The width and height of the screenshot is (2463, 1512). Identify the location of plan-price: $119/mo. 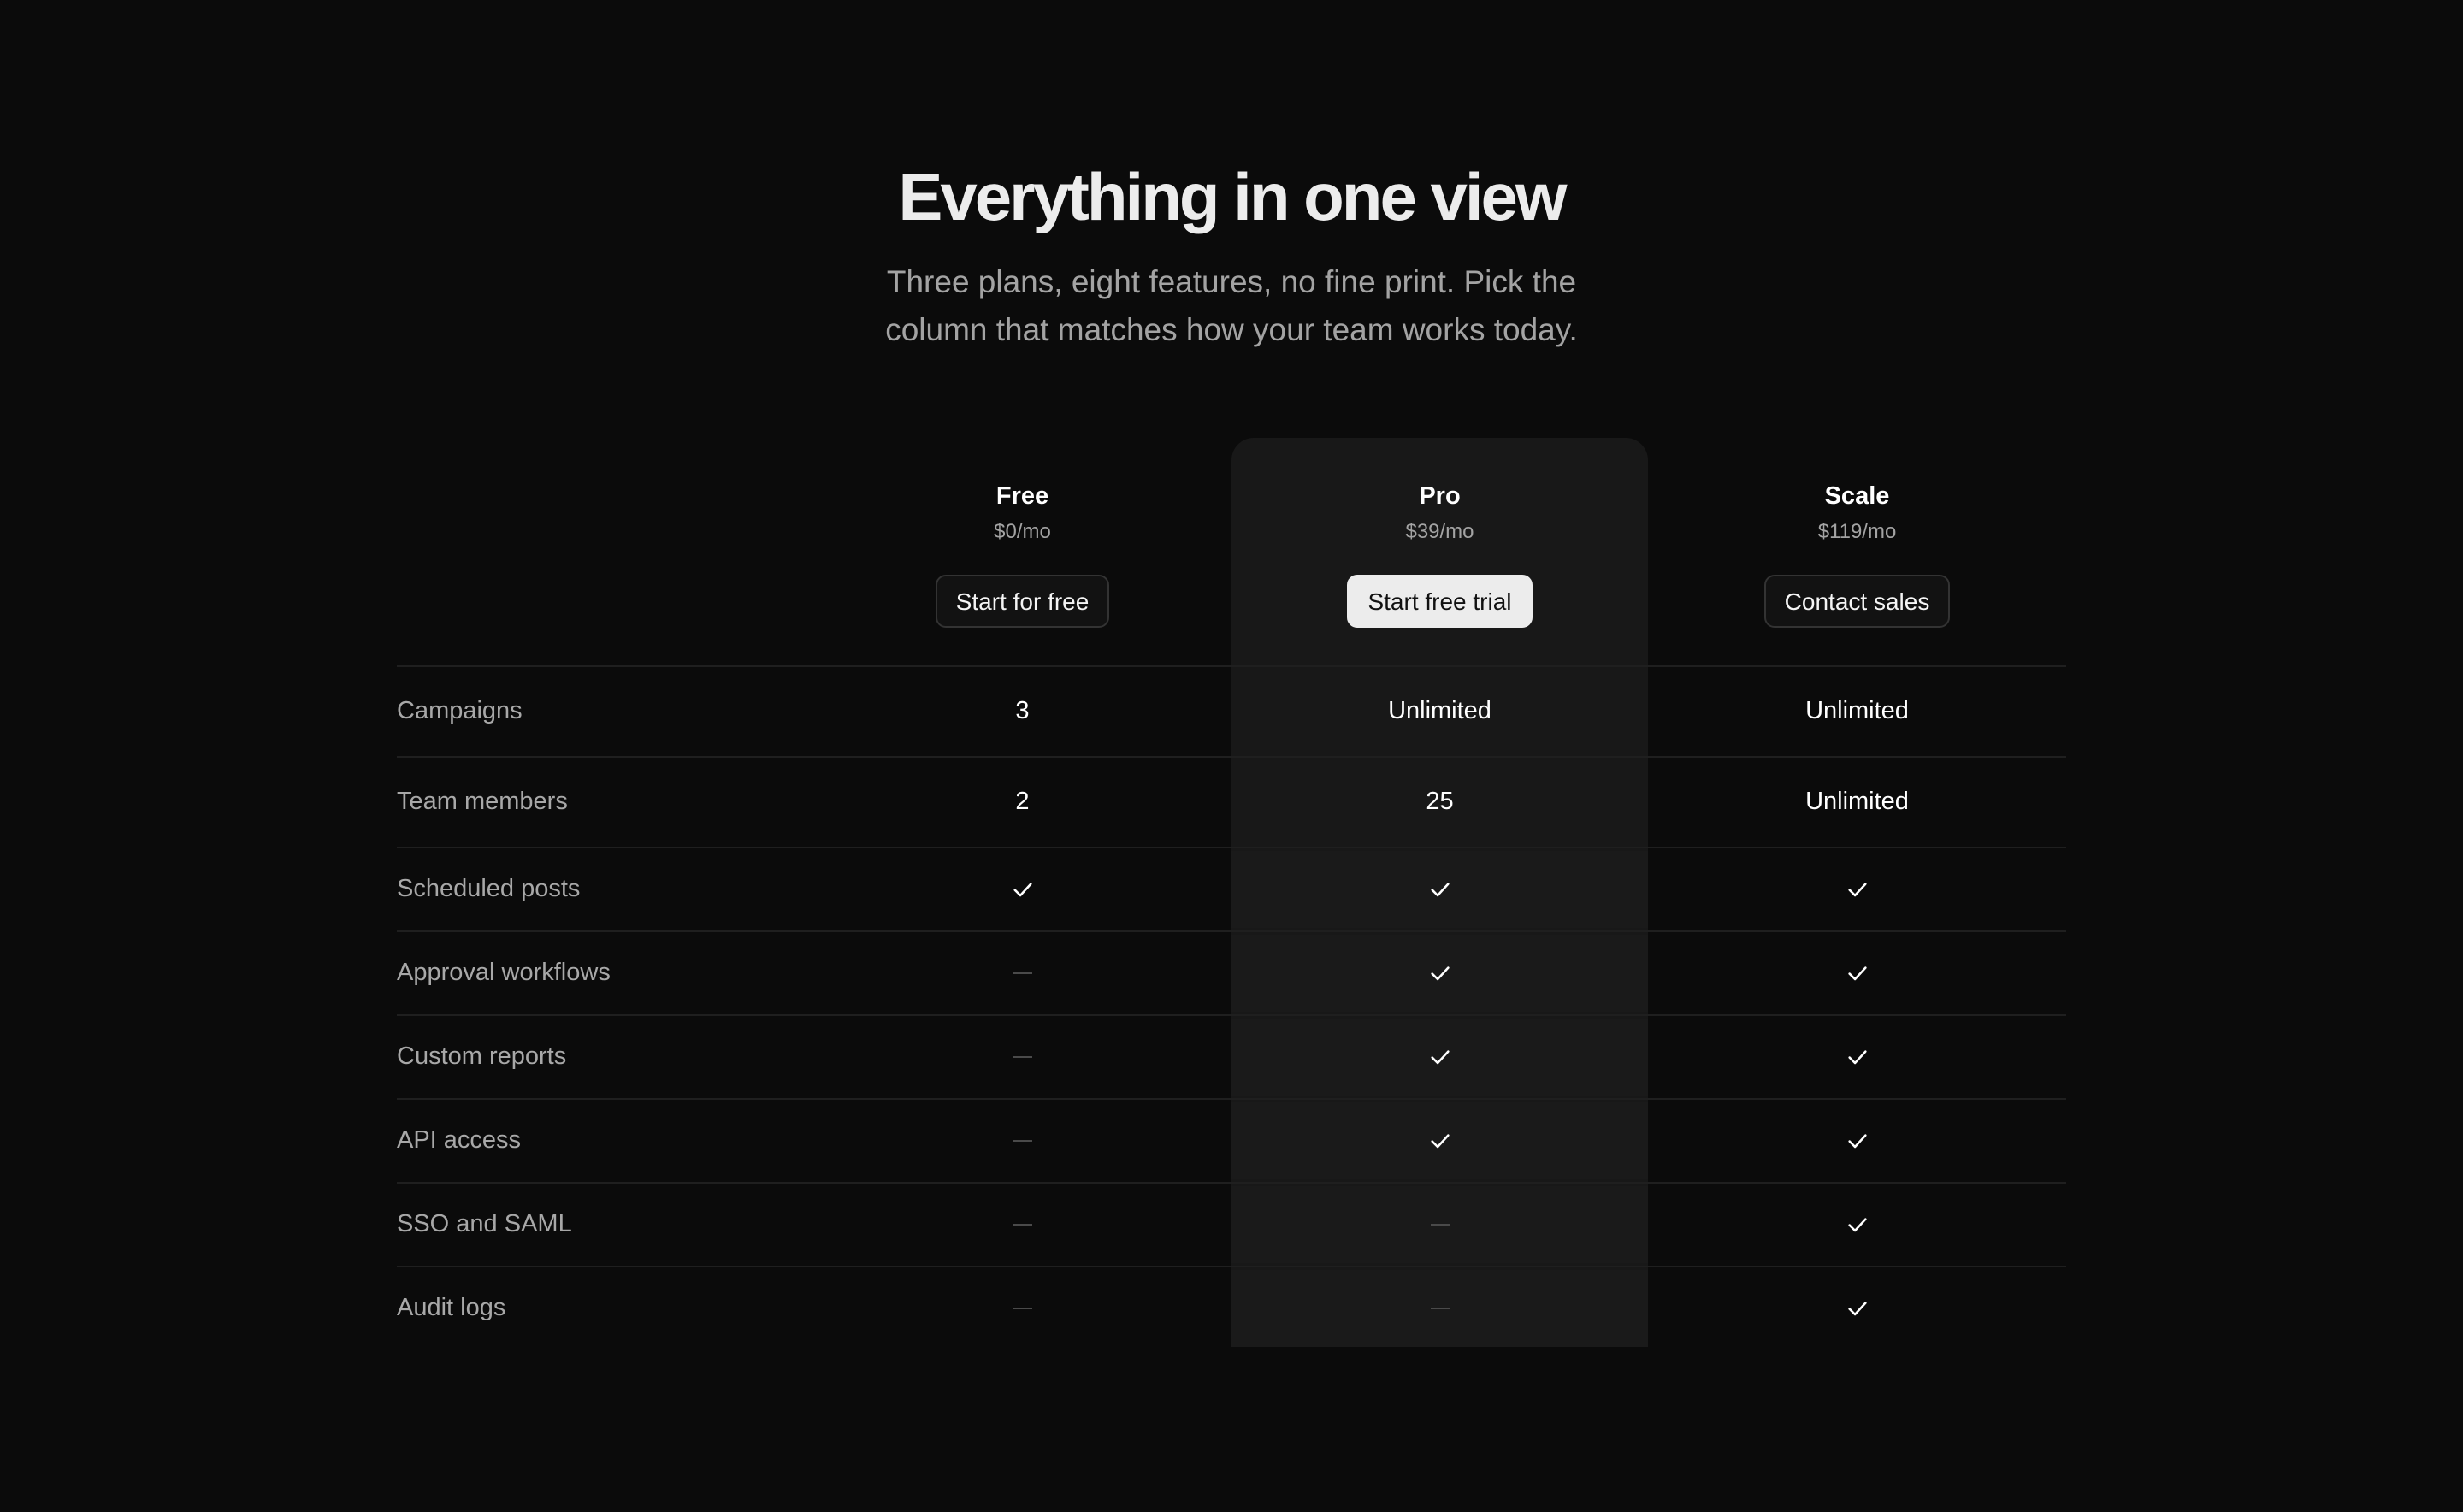
(1857, 531).